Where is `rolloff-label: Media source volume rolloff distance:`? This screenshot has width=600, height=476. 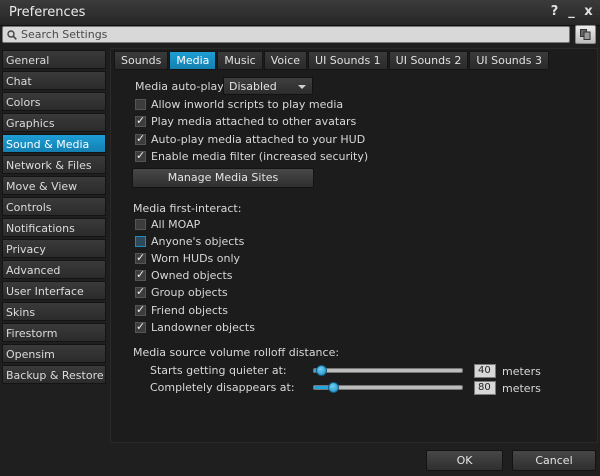 rolloff-label: Media source volume rolloff distance: is located at coordinates (236, 352).